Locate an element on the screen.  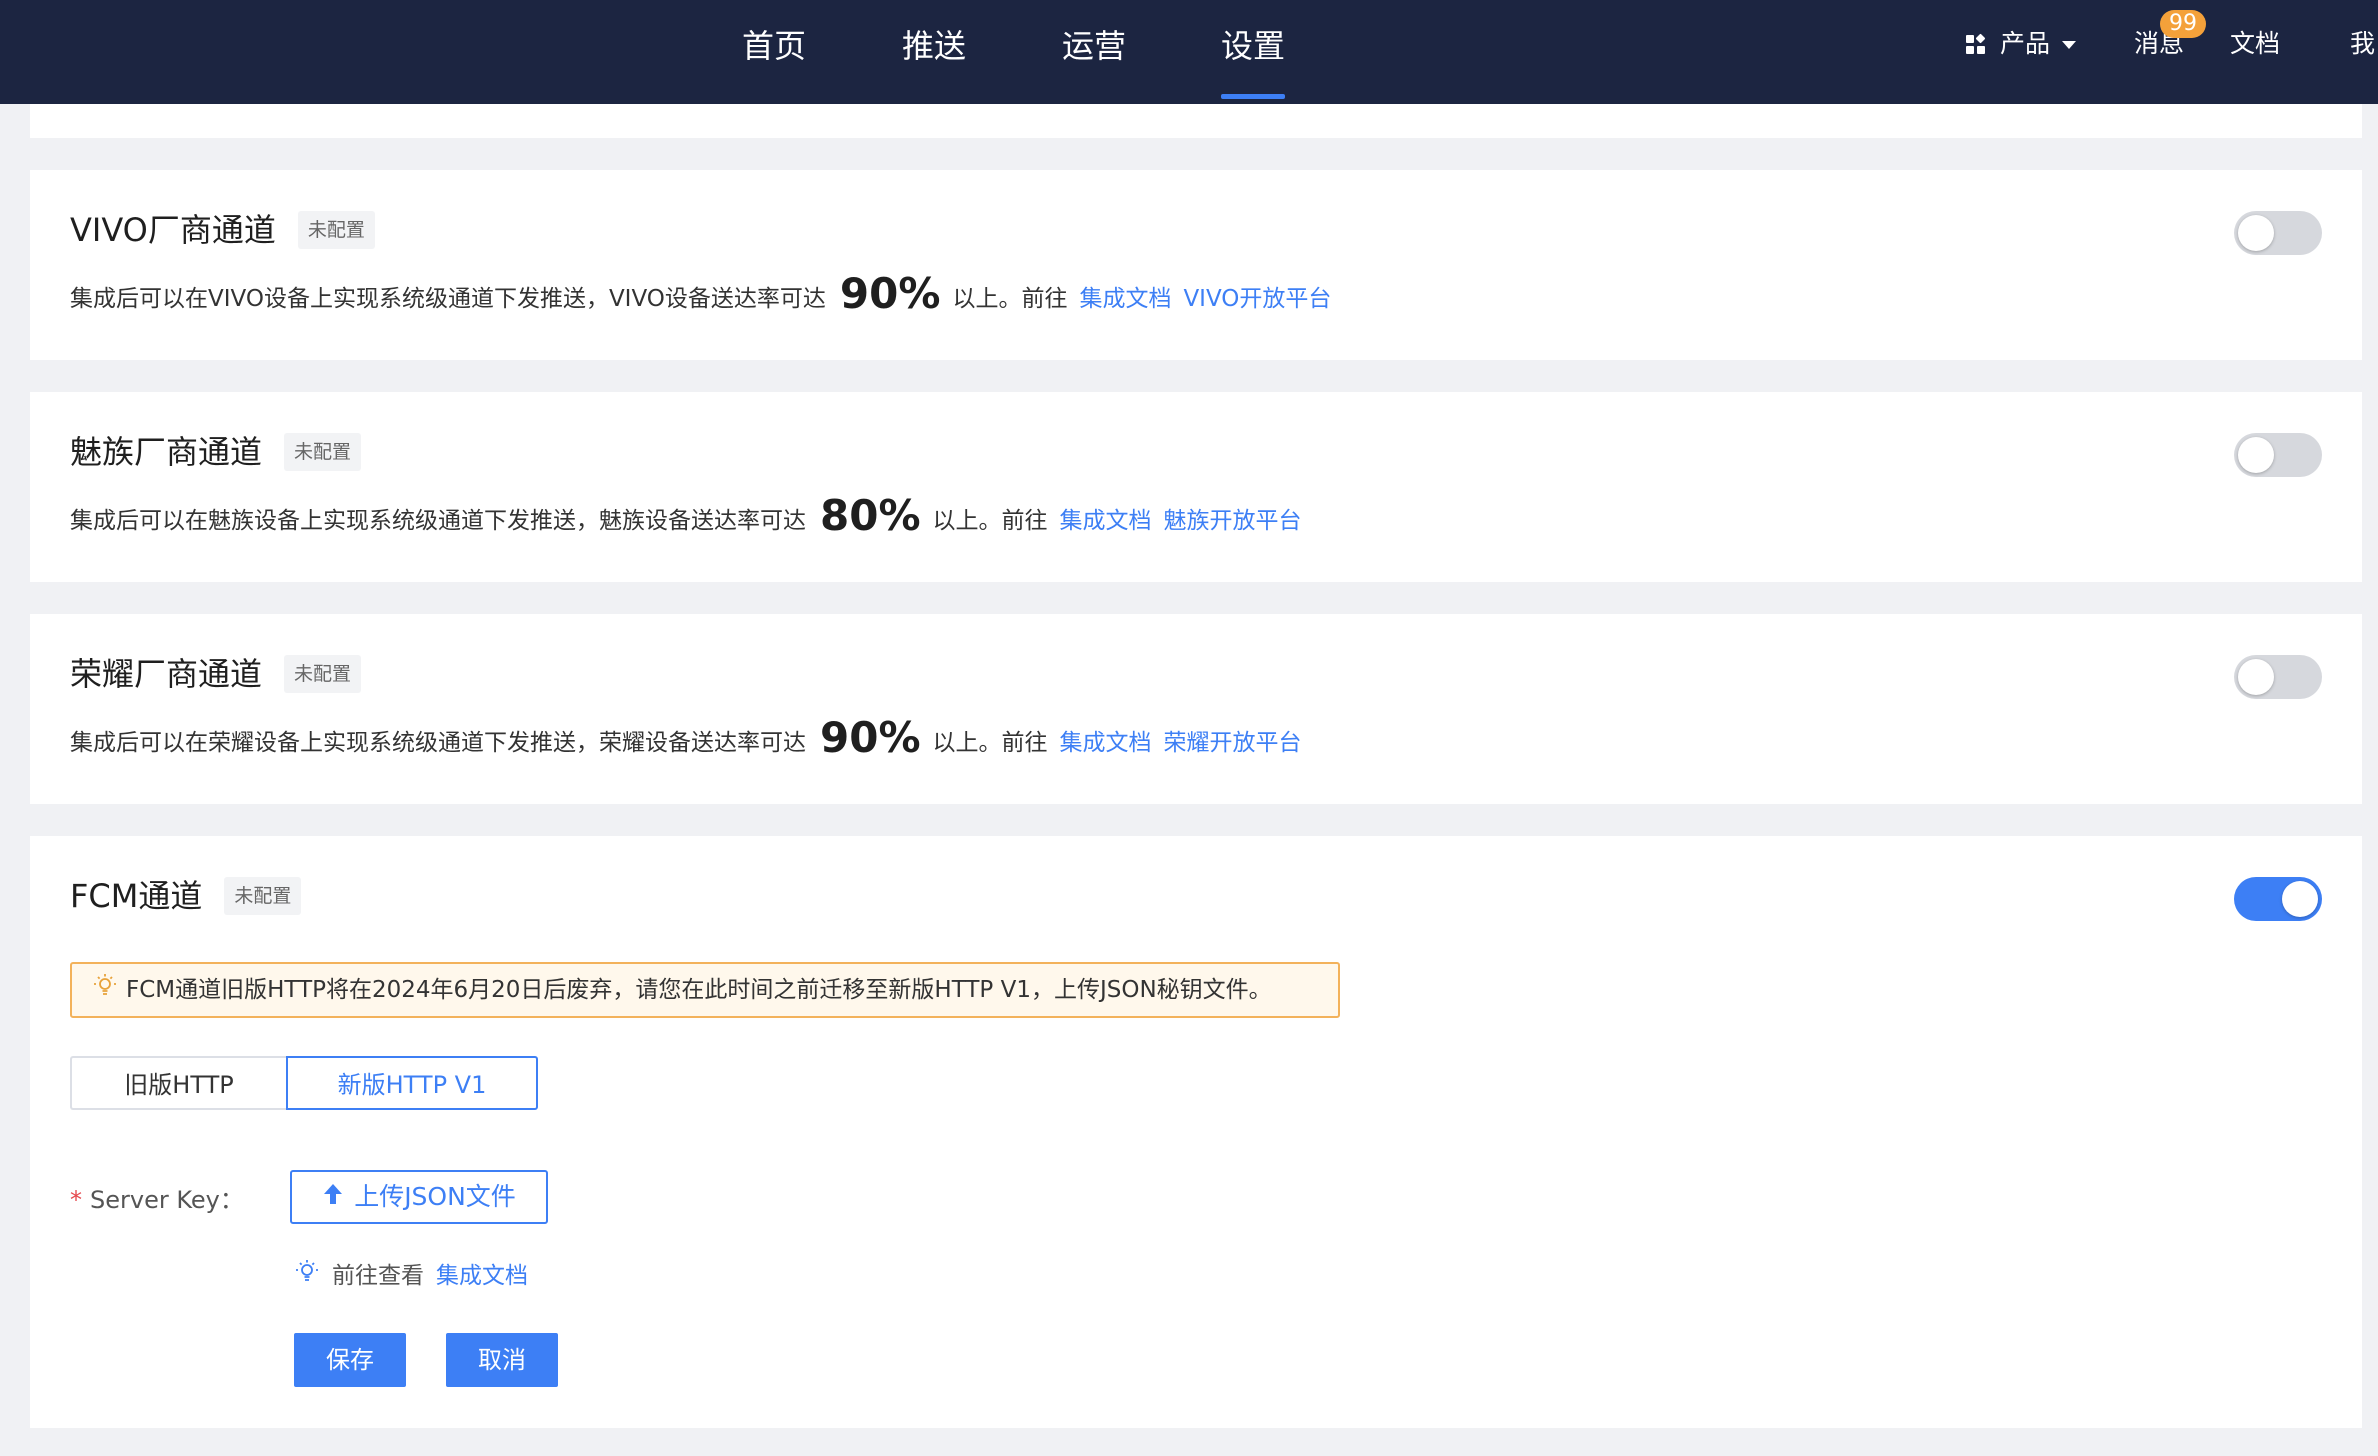
upload-json-button: 上传JSON文件 is located at coordinates (419, 1197).